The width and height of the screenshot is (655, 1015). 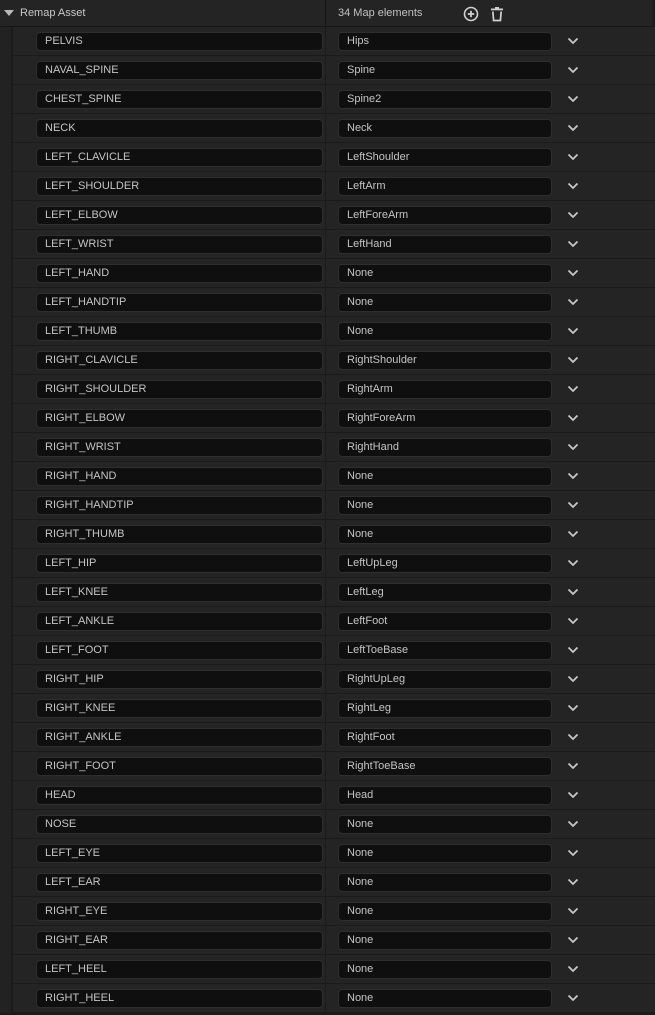 What do you see at coordinates (179, 99) in the screenshot?
I see `bone-key-field: CHEST_SPINE` at bounding box center [179, 99].